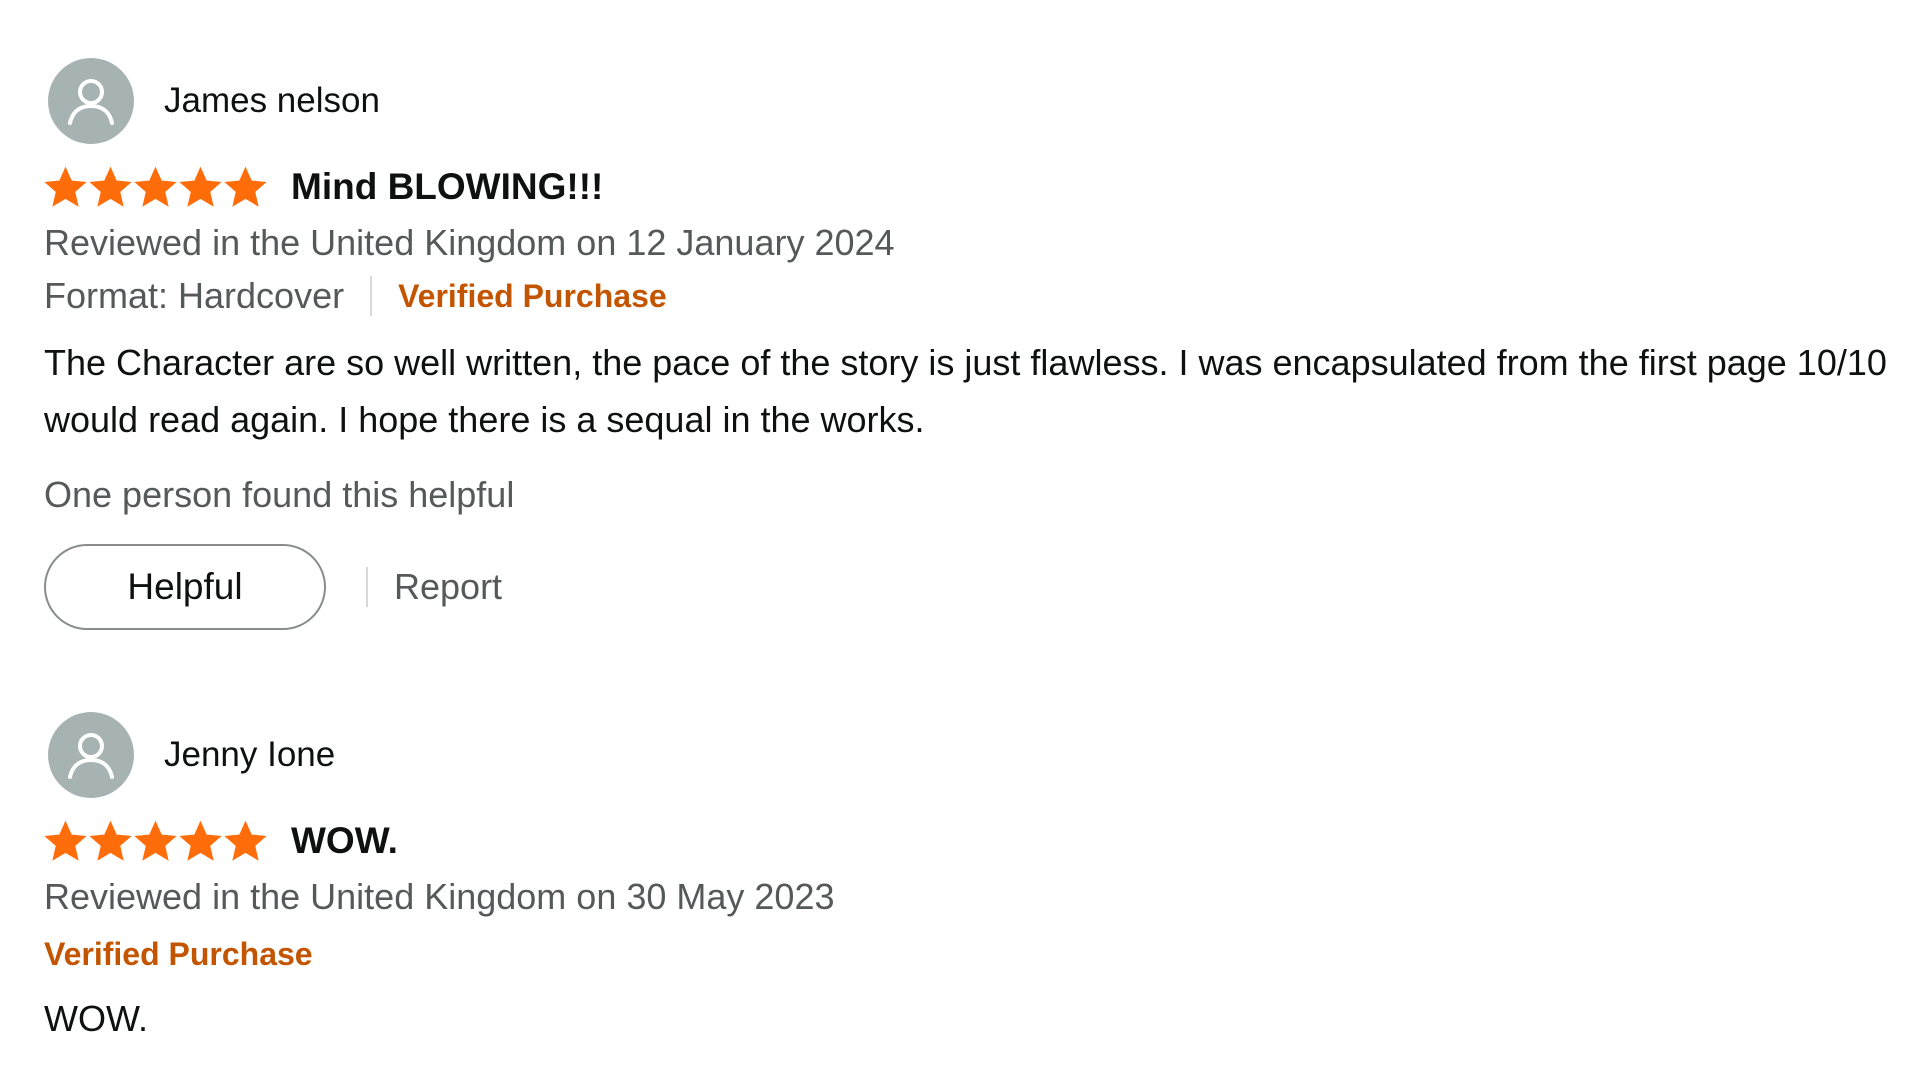 This screenshot has width=1920, height=1080. What do you see at coordinates (974, 101) in the screenshot?
I see `reviewer-profile: James nelson` at bounding box center [974, 101].